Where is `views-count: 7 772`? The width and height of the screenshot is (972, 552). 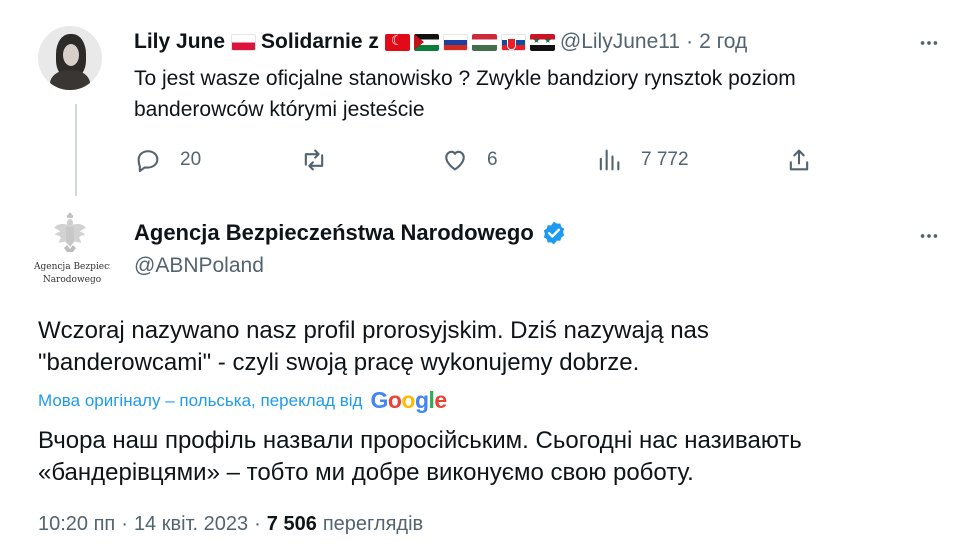 views-count: 7 772 is located at coordinates (665, 159).